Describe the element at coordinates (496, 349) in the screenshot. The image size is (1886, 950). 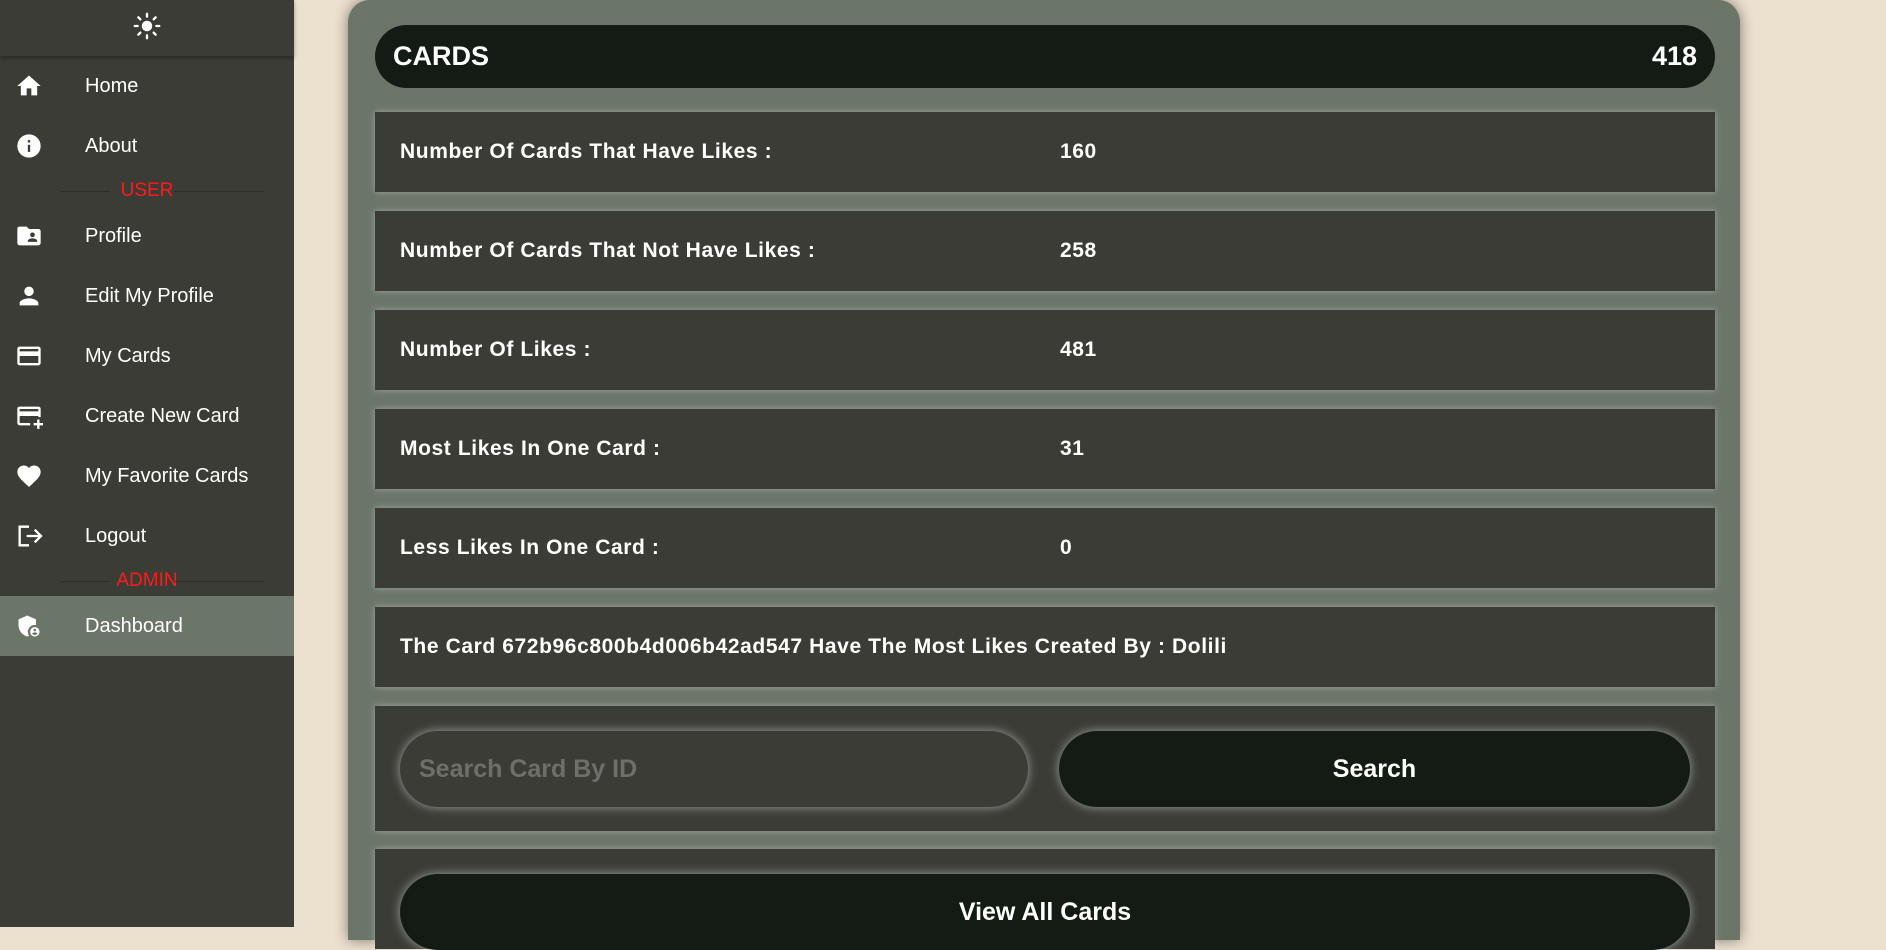
I see `stat-label: Number Of Likes :` at that location.